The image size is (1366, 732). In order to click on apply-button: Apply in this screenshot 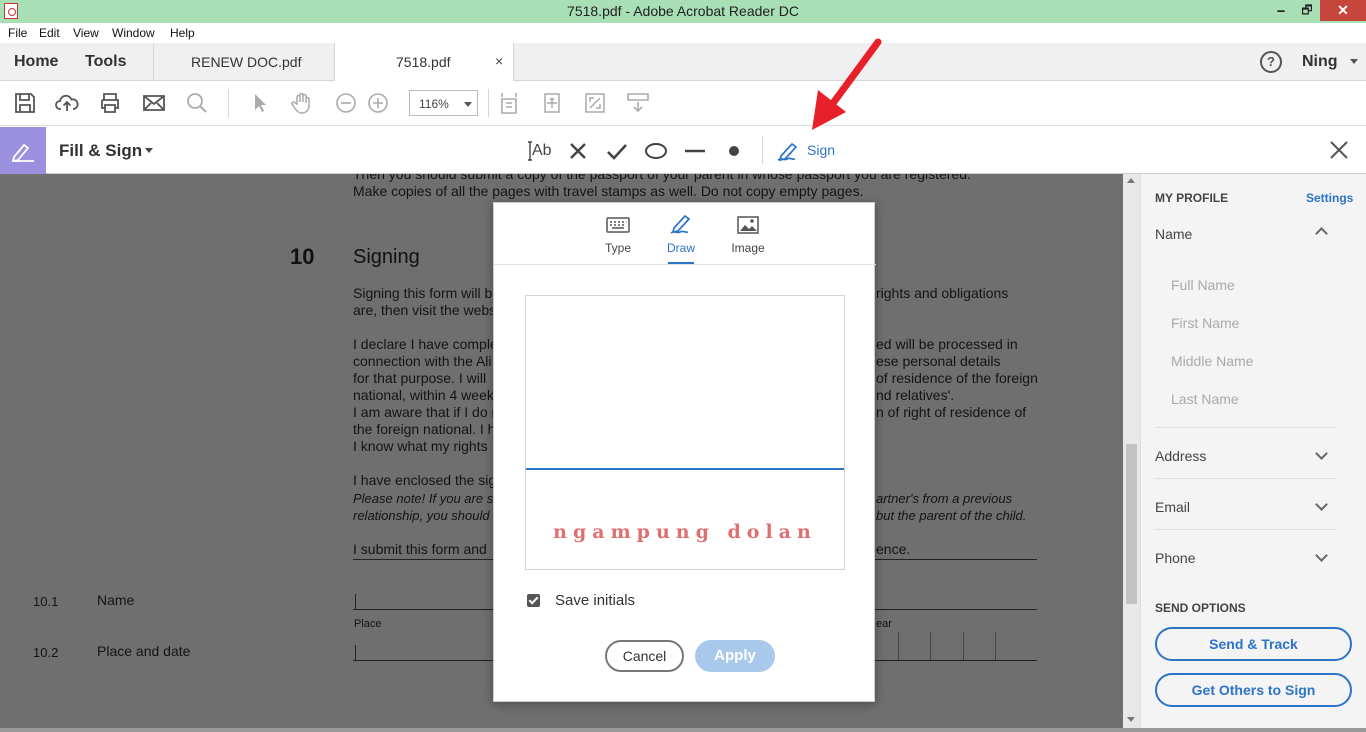, I will do `click(735, 656)`.